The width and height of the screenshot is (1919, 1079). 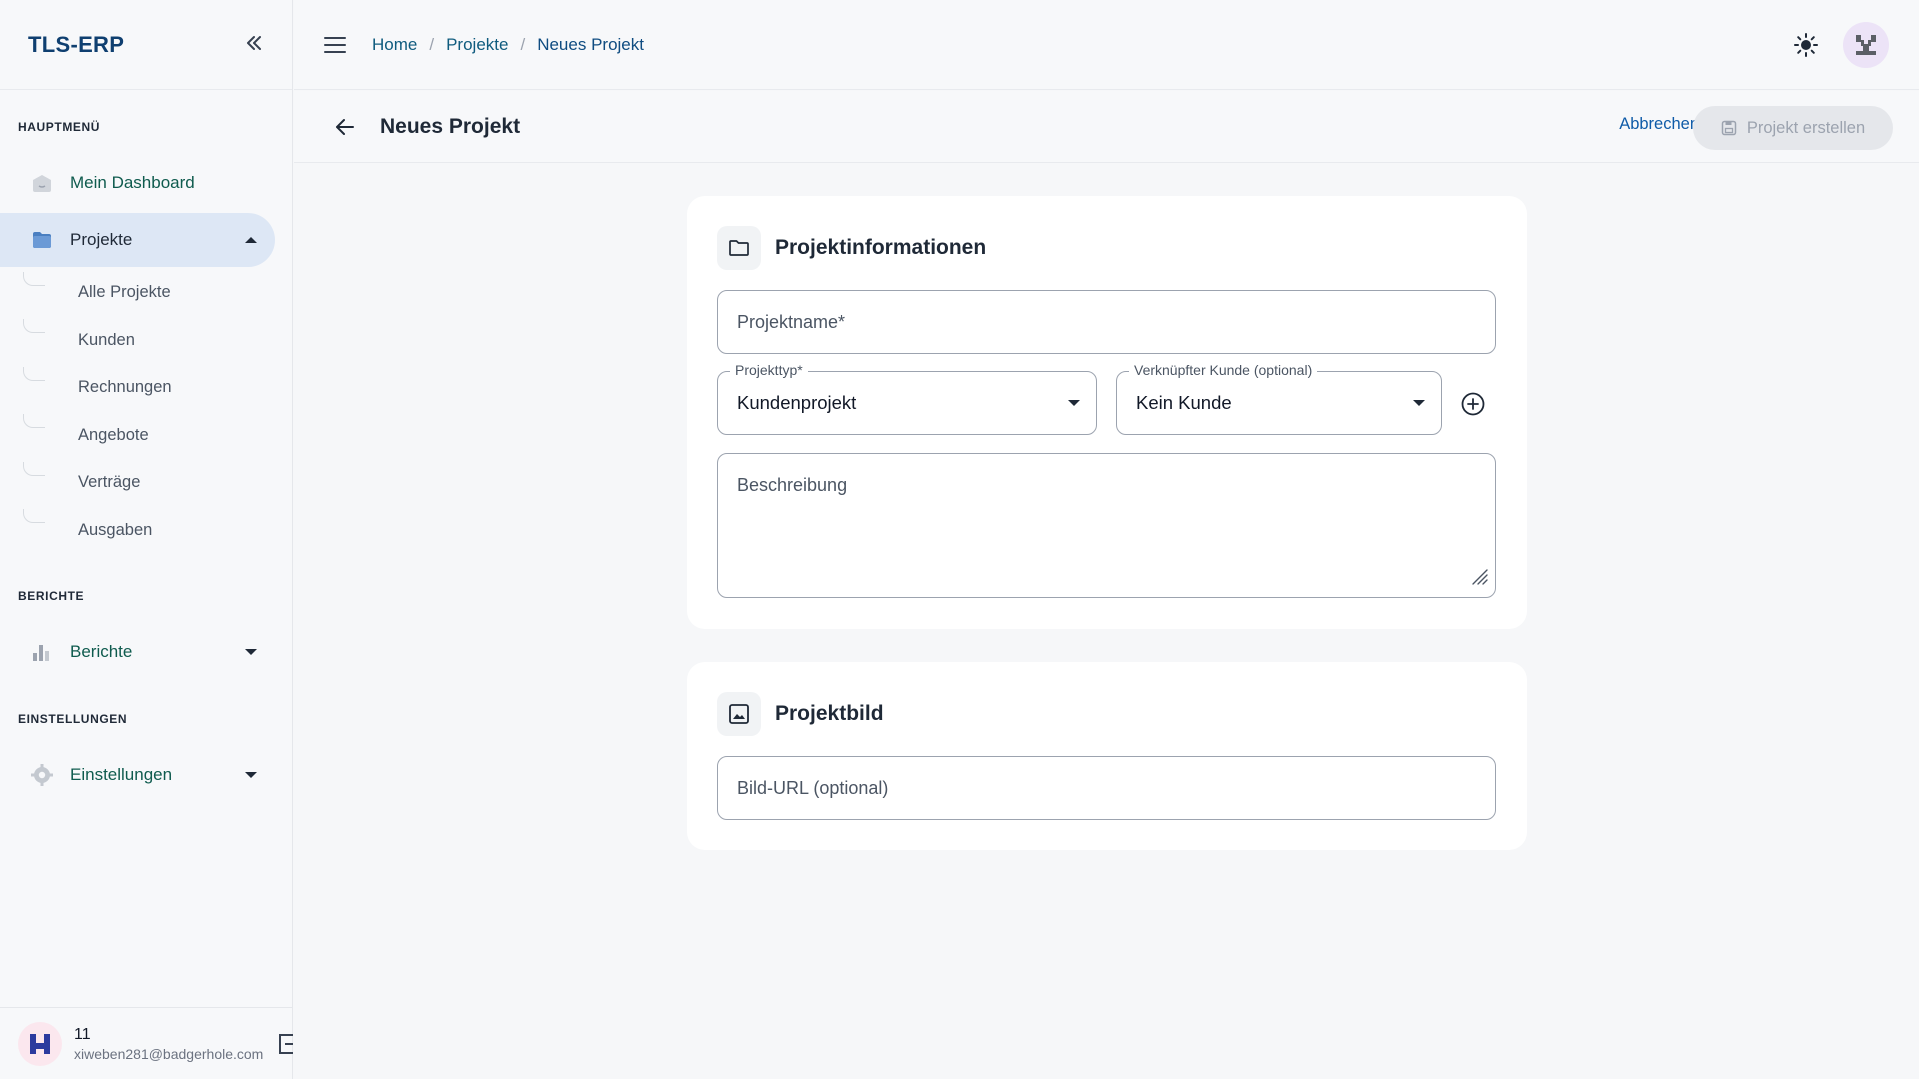 What do you see at coordinates (254, 45) in the screenshot?
I see `collapse-sidebar-icon` at bounding box center [254, 45].